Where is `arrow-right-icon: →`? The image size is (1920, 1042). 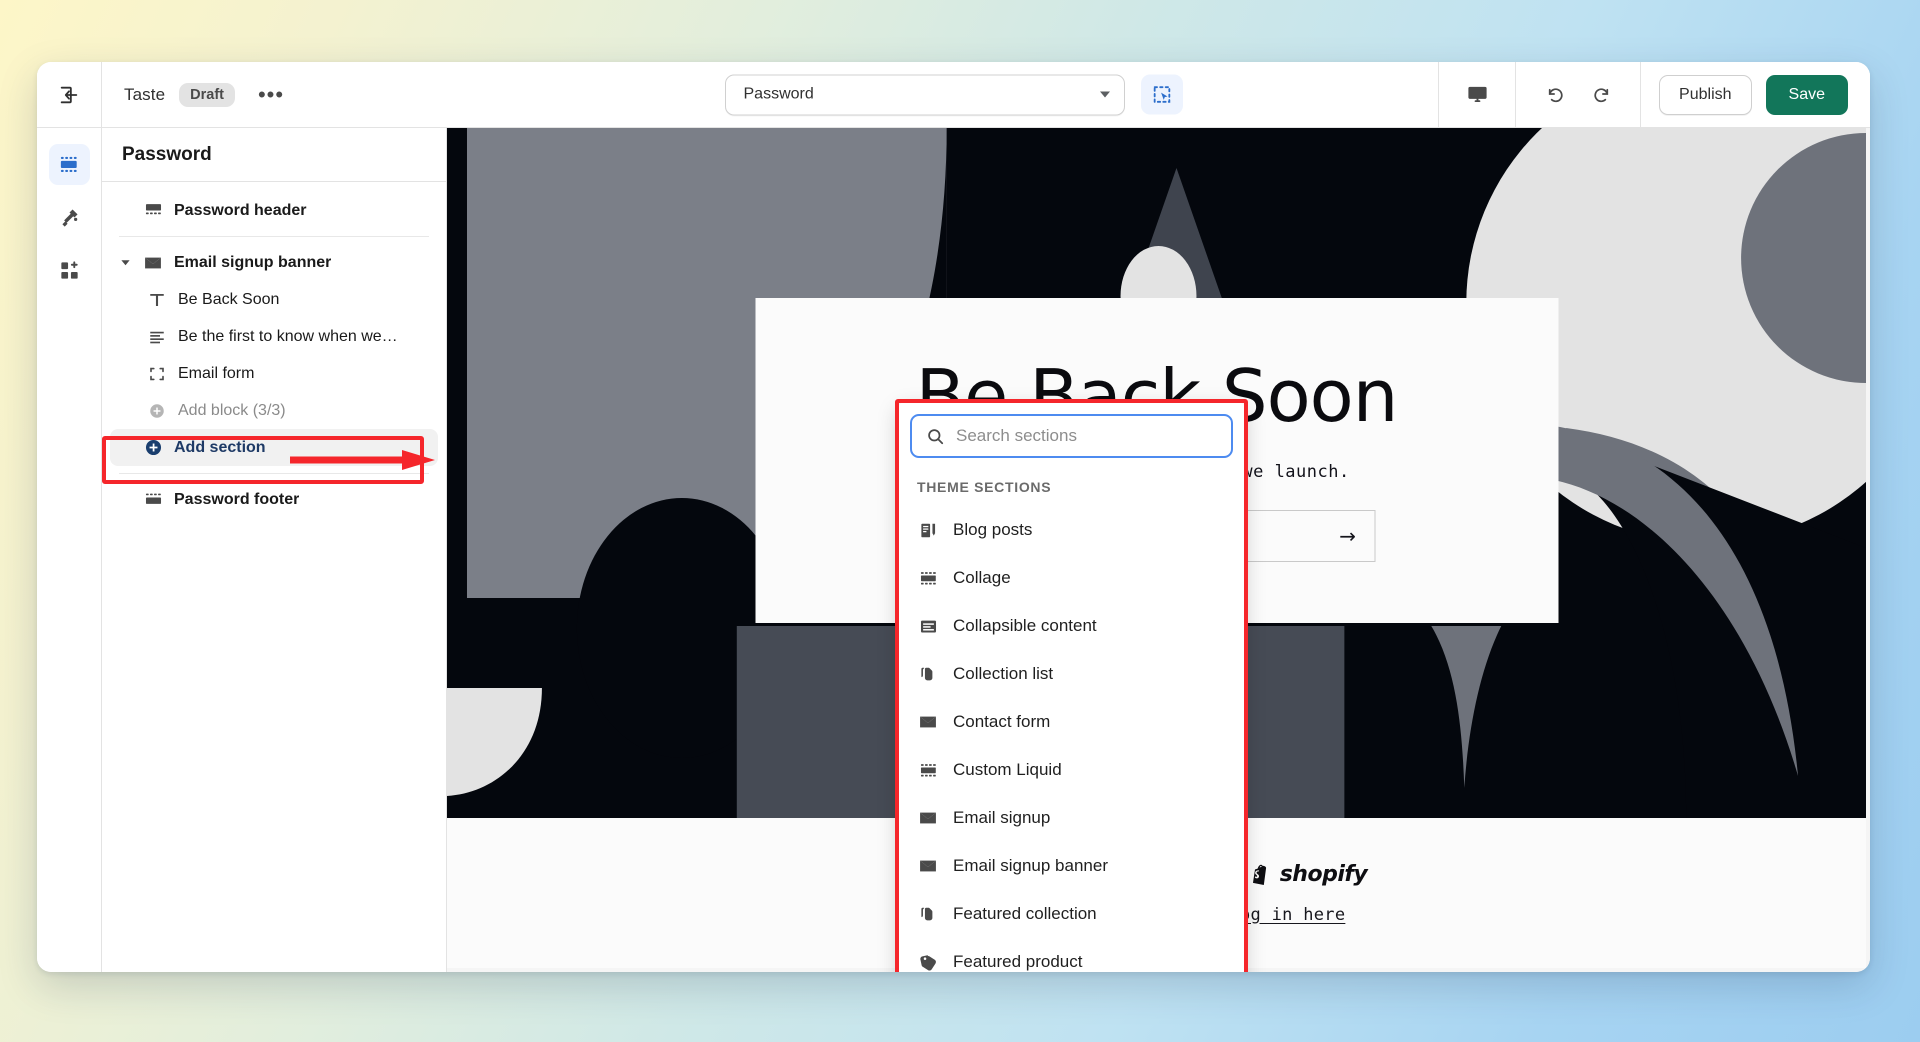
arrow-right-icon: → is located at coordinates (1347, 536).